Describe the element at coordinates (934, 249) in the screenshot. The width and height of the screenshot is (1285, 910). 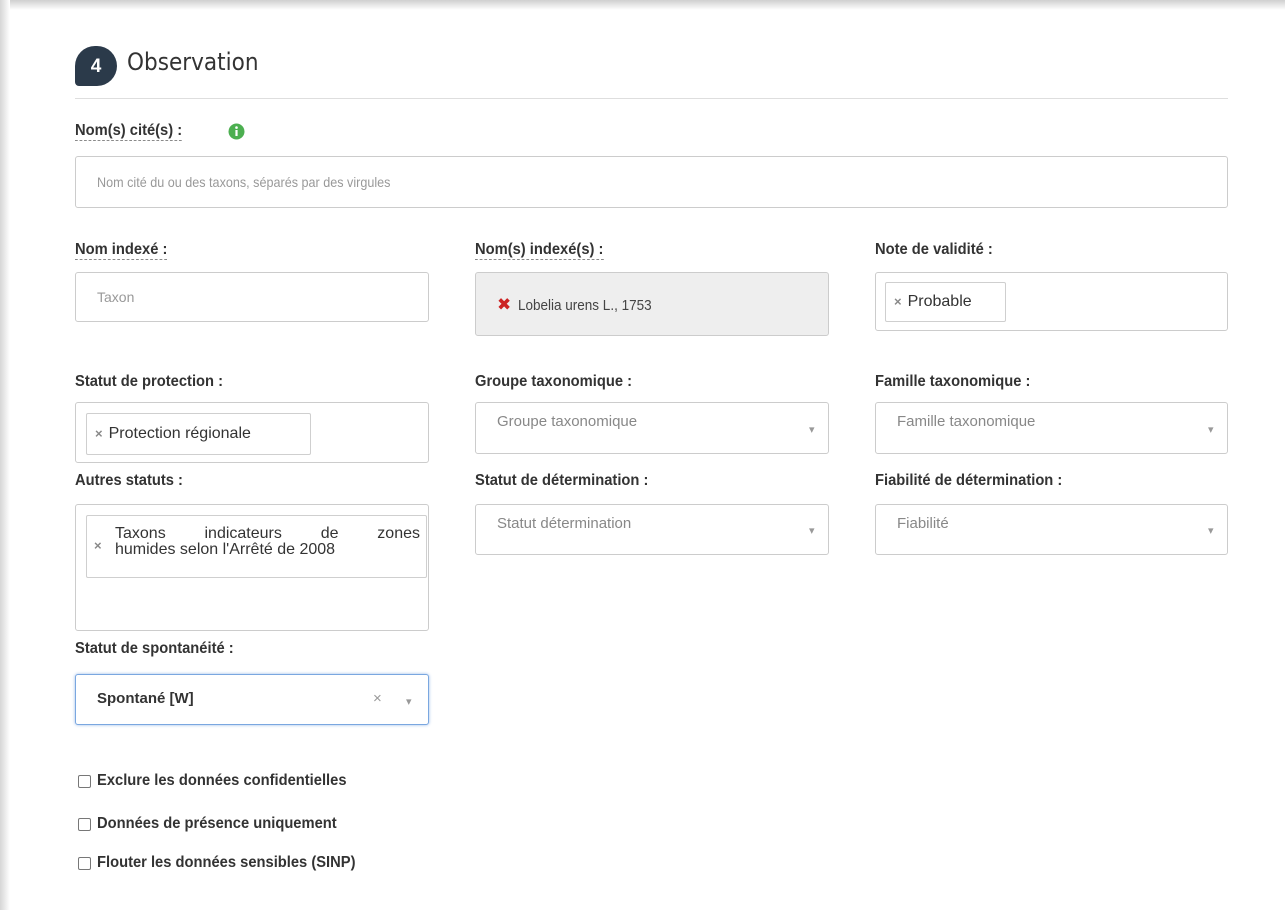
I see `note-validite-label: Note de validité :` at that location.